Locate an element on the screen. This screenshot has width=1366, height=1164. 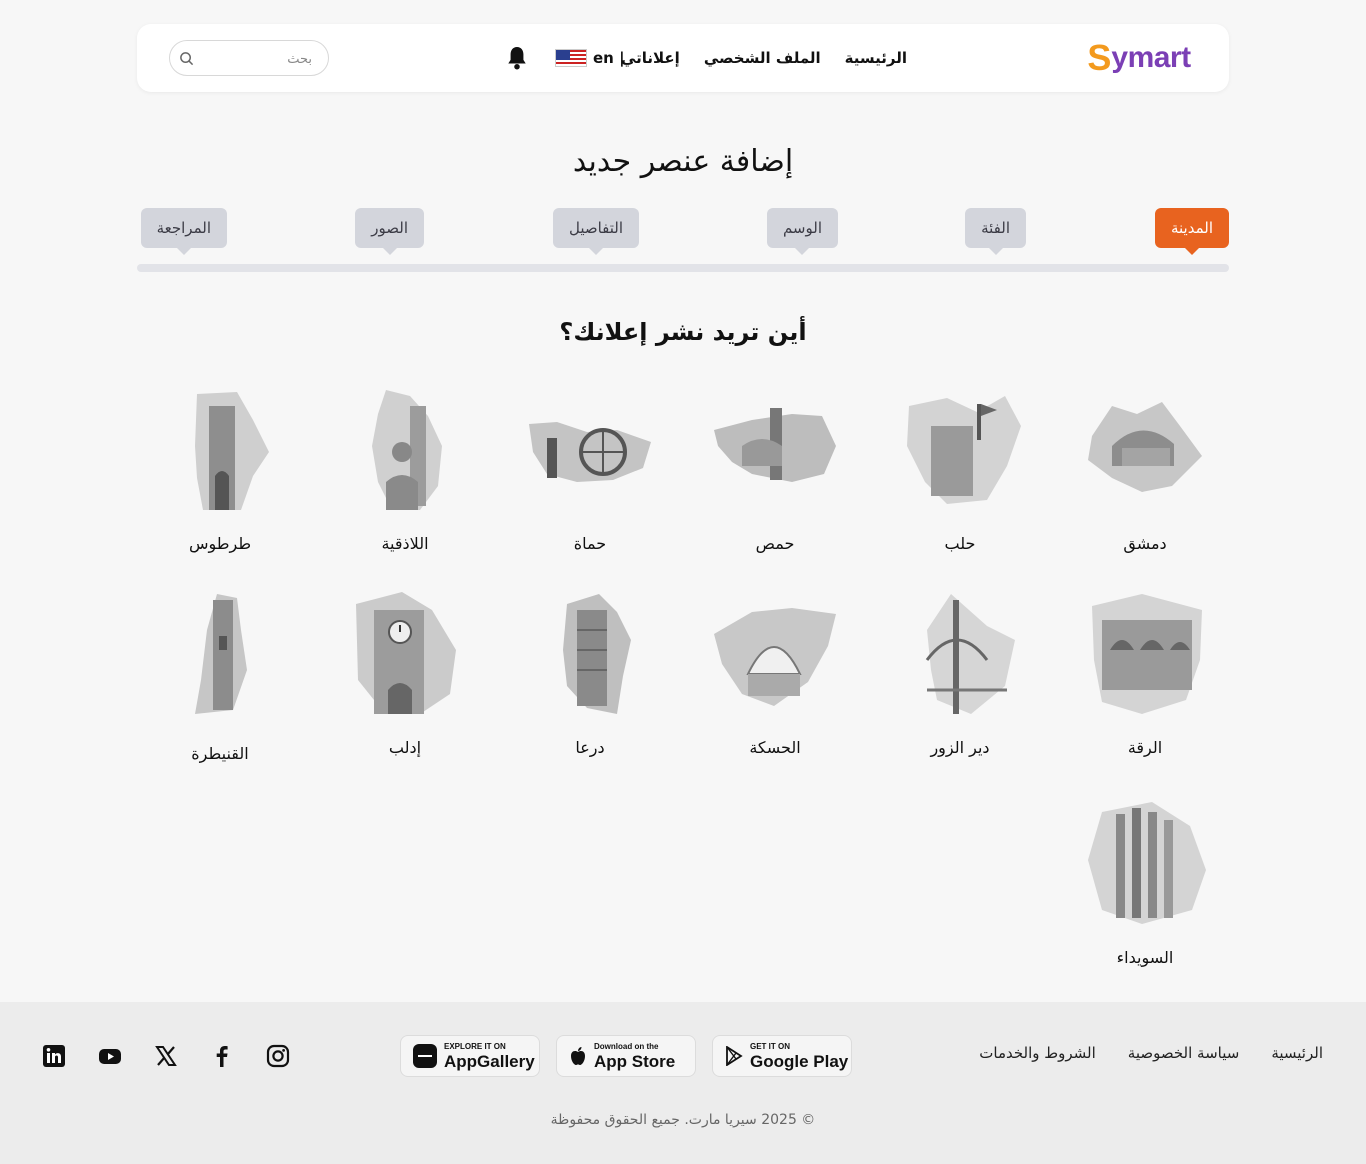
logo-text: ymart is located at coordinates (1151, 57).